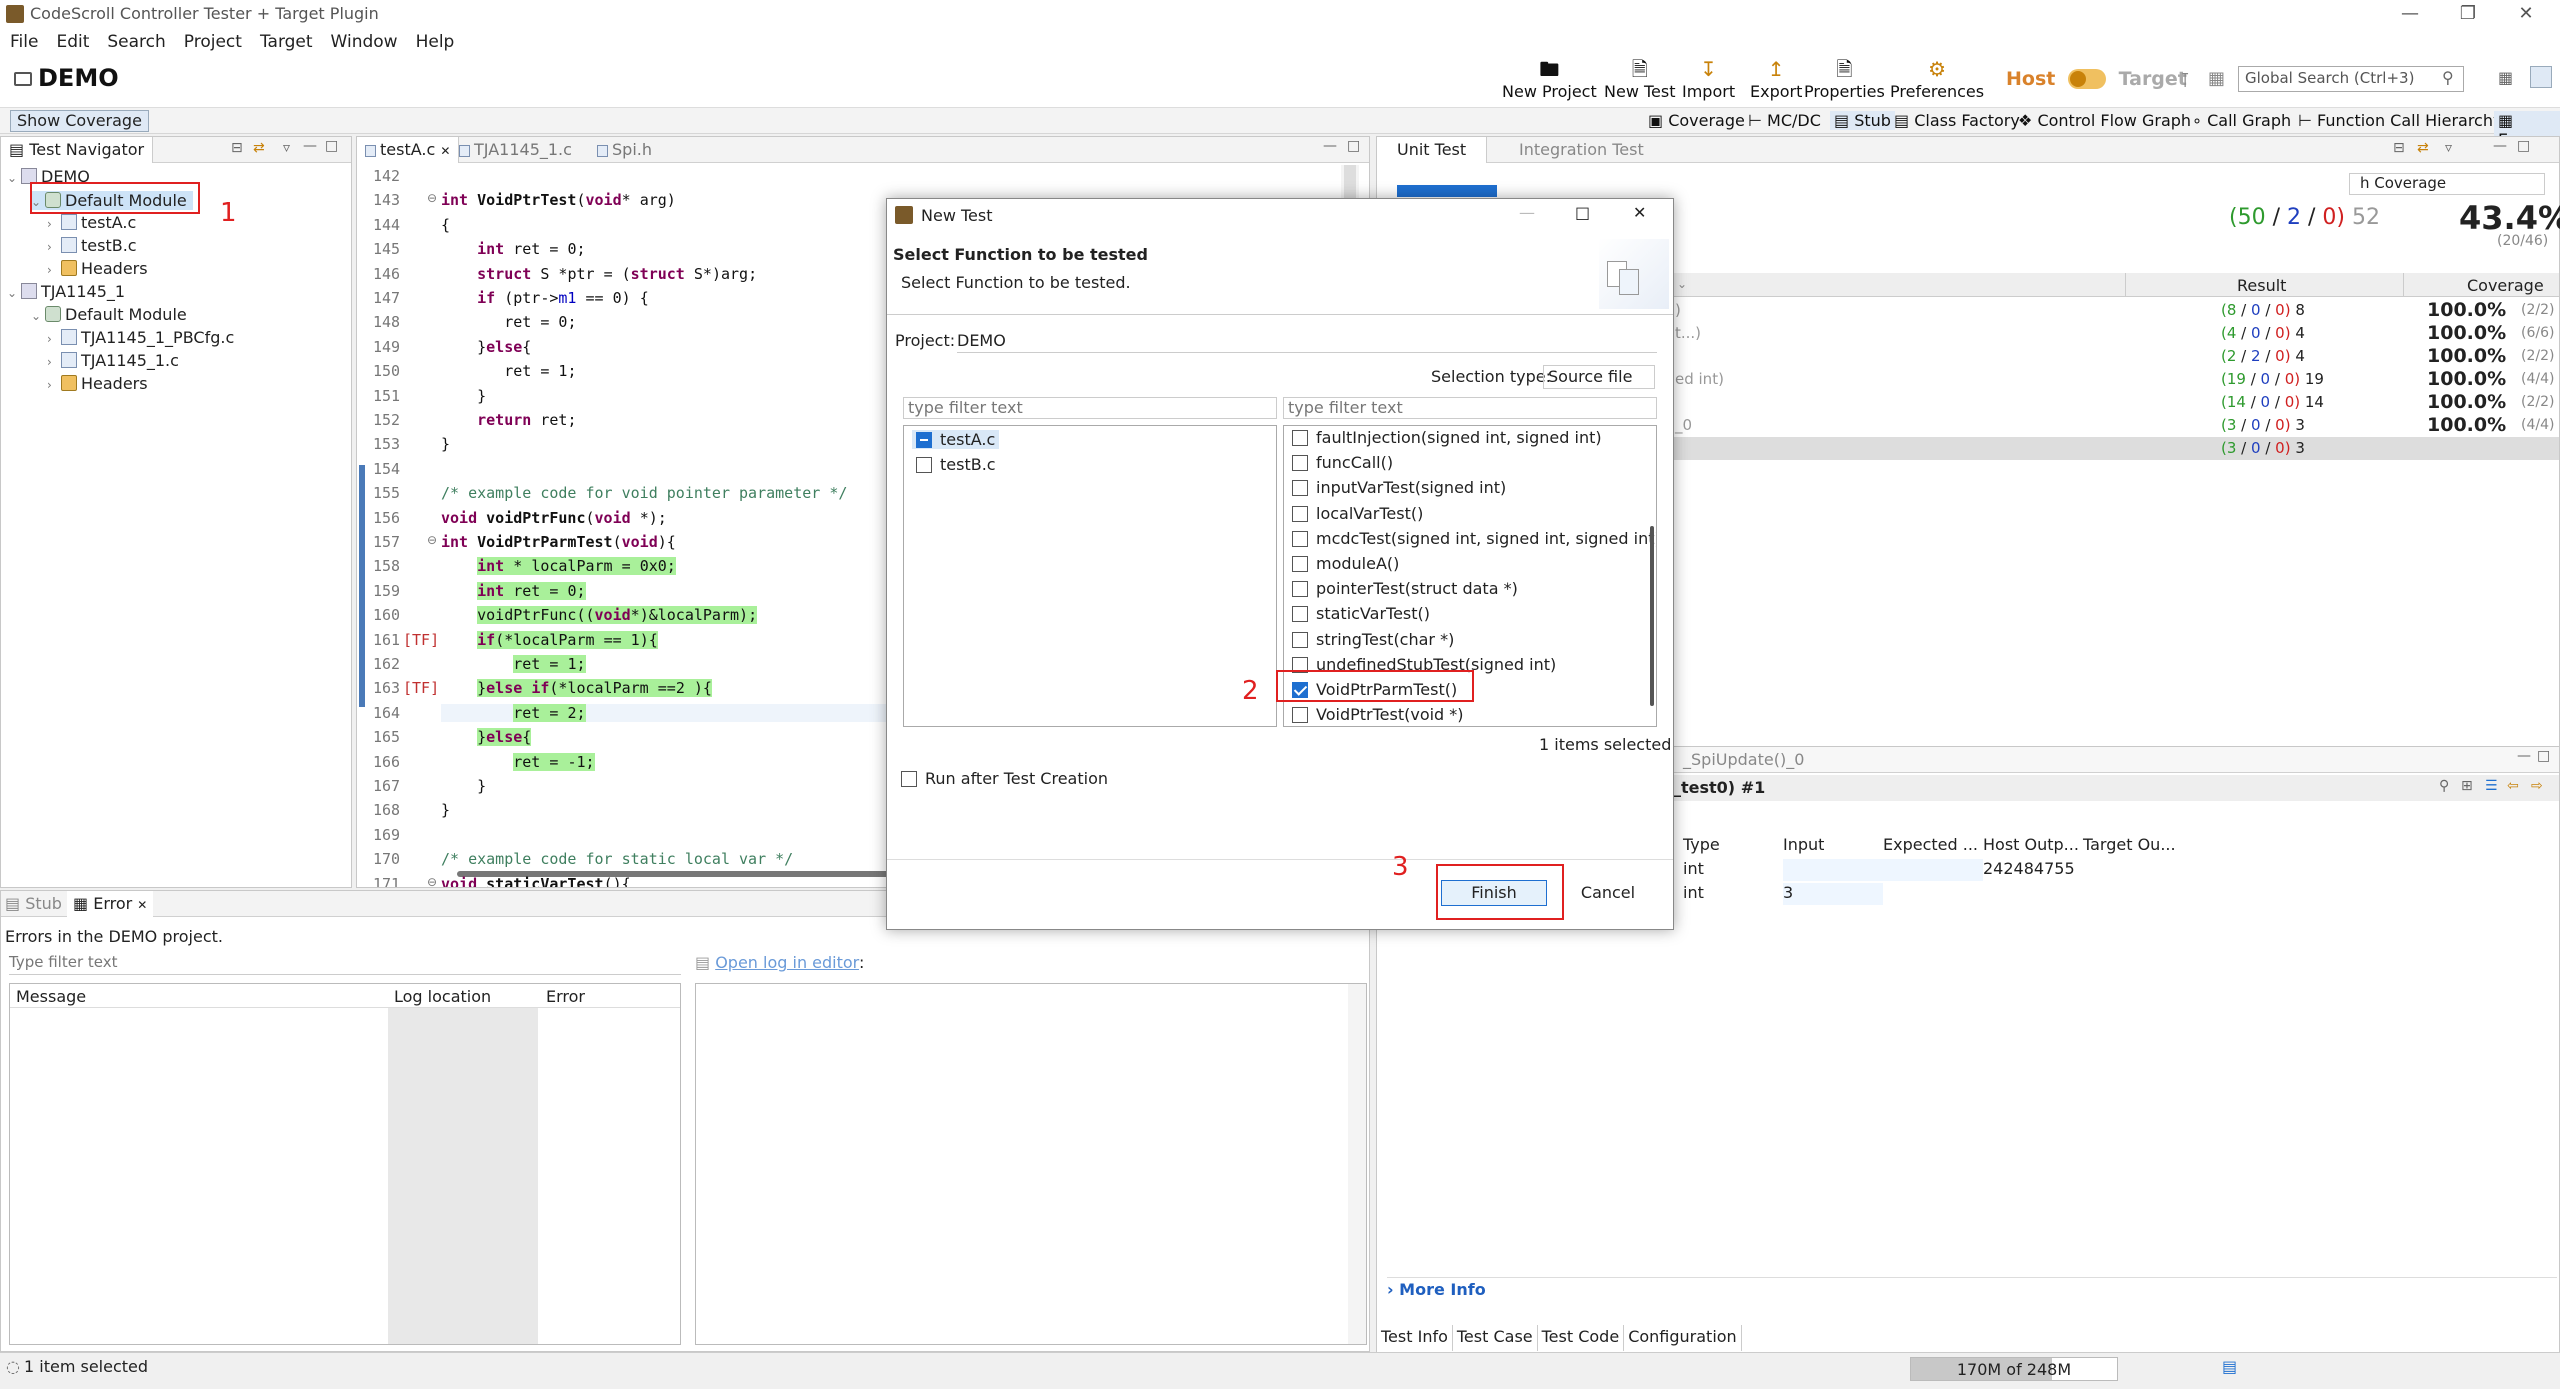 This screenshot has height=1389, width=2560. I want to click on tree-node-headers-2: › Headers, so click(97, 383).